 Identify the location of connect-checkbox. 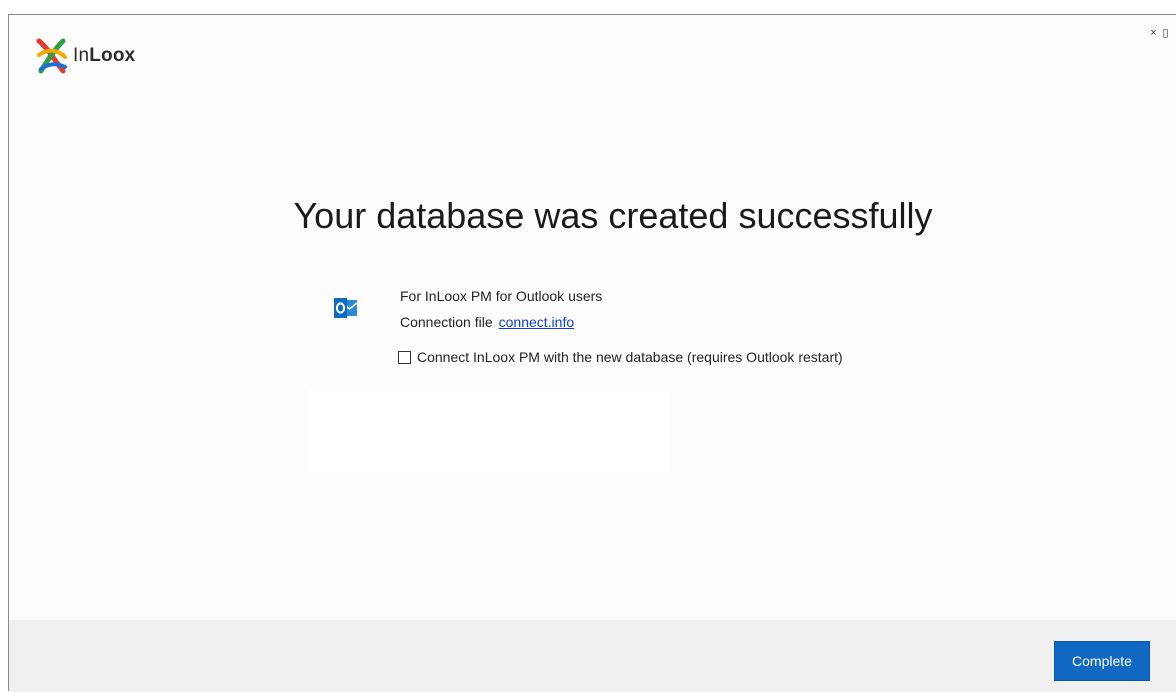
(404, 357).